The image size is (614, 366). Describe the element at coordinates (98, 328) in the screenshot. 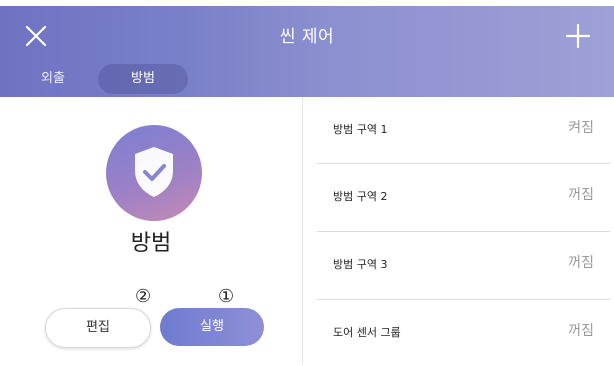

I see `edit-button: 편집` at that location.